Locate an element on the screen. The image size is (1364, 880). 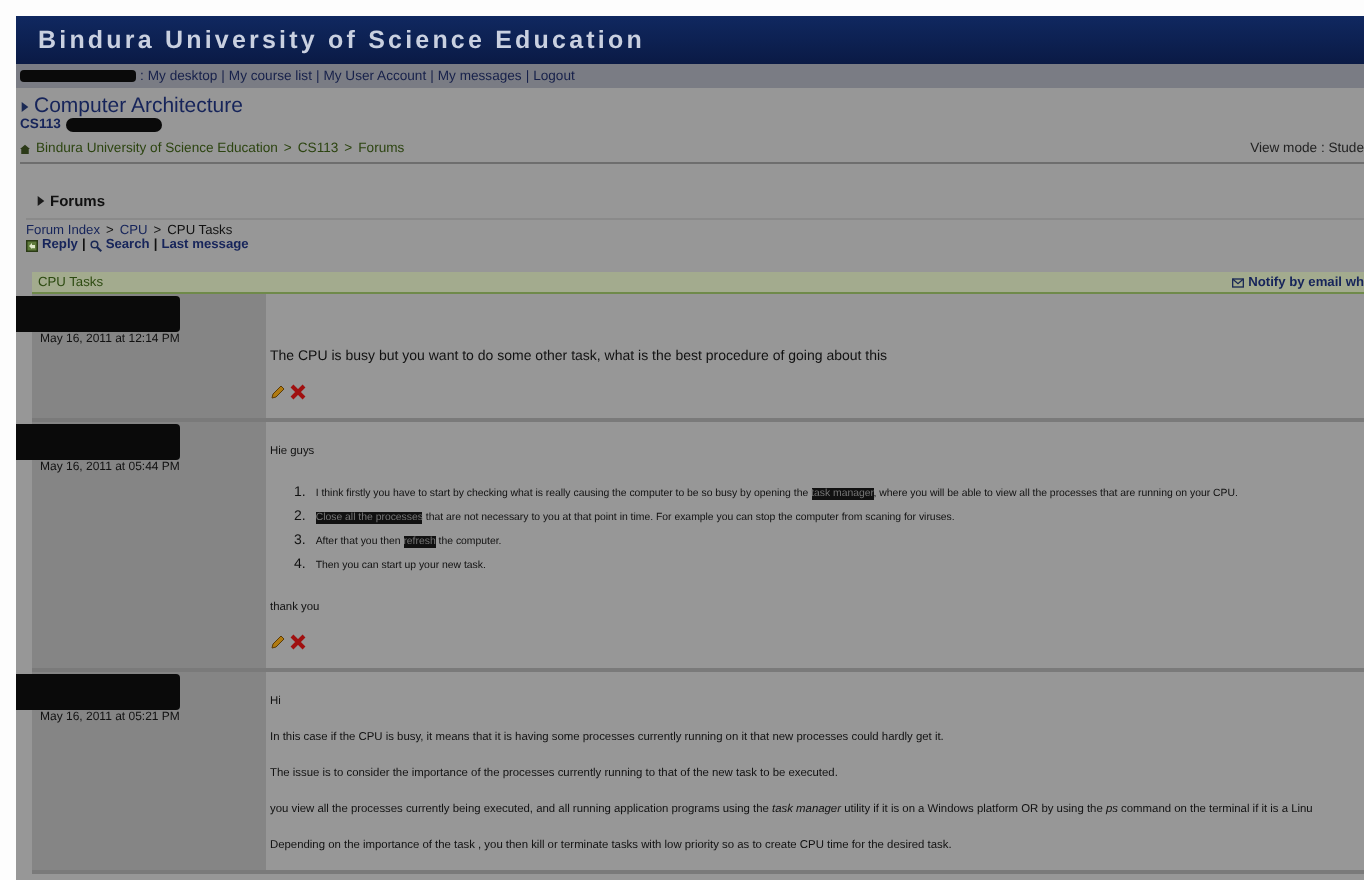
search-icon is located at coordinates (95, 245).